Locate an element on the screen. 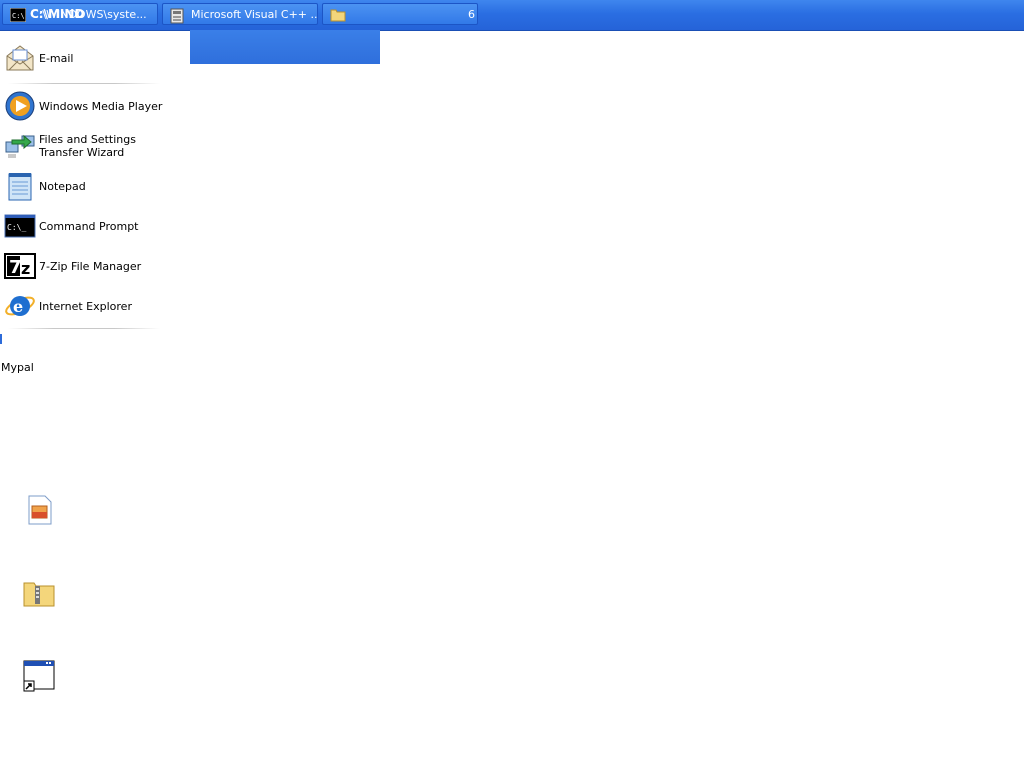 Image resolution: width=1024 pixels, height=768 pixels. command-prompt-icon: C:\_ is located at coordinates (20, 226).